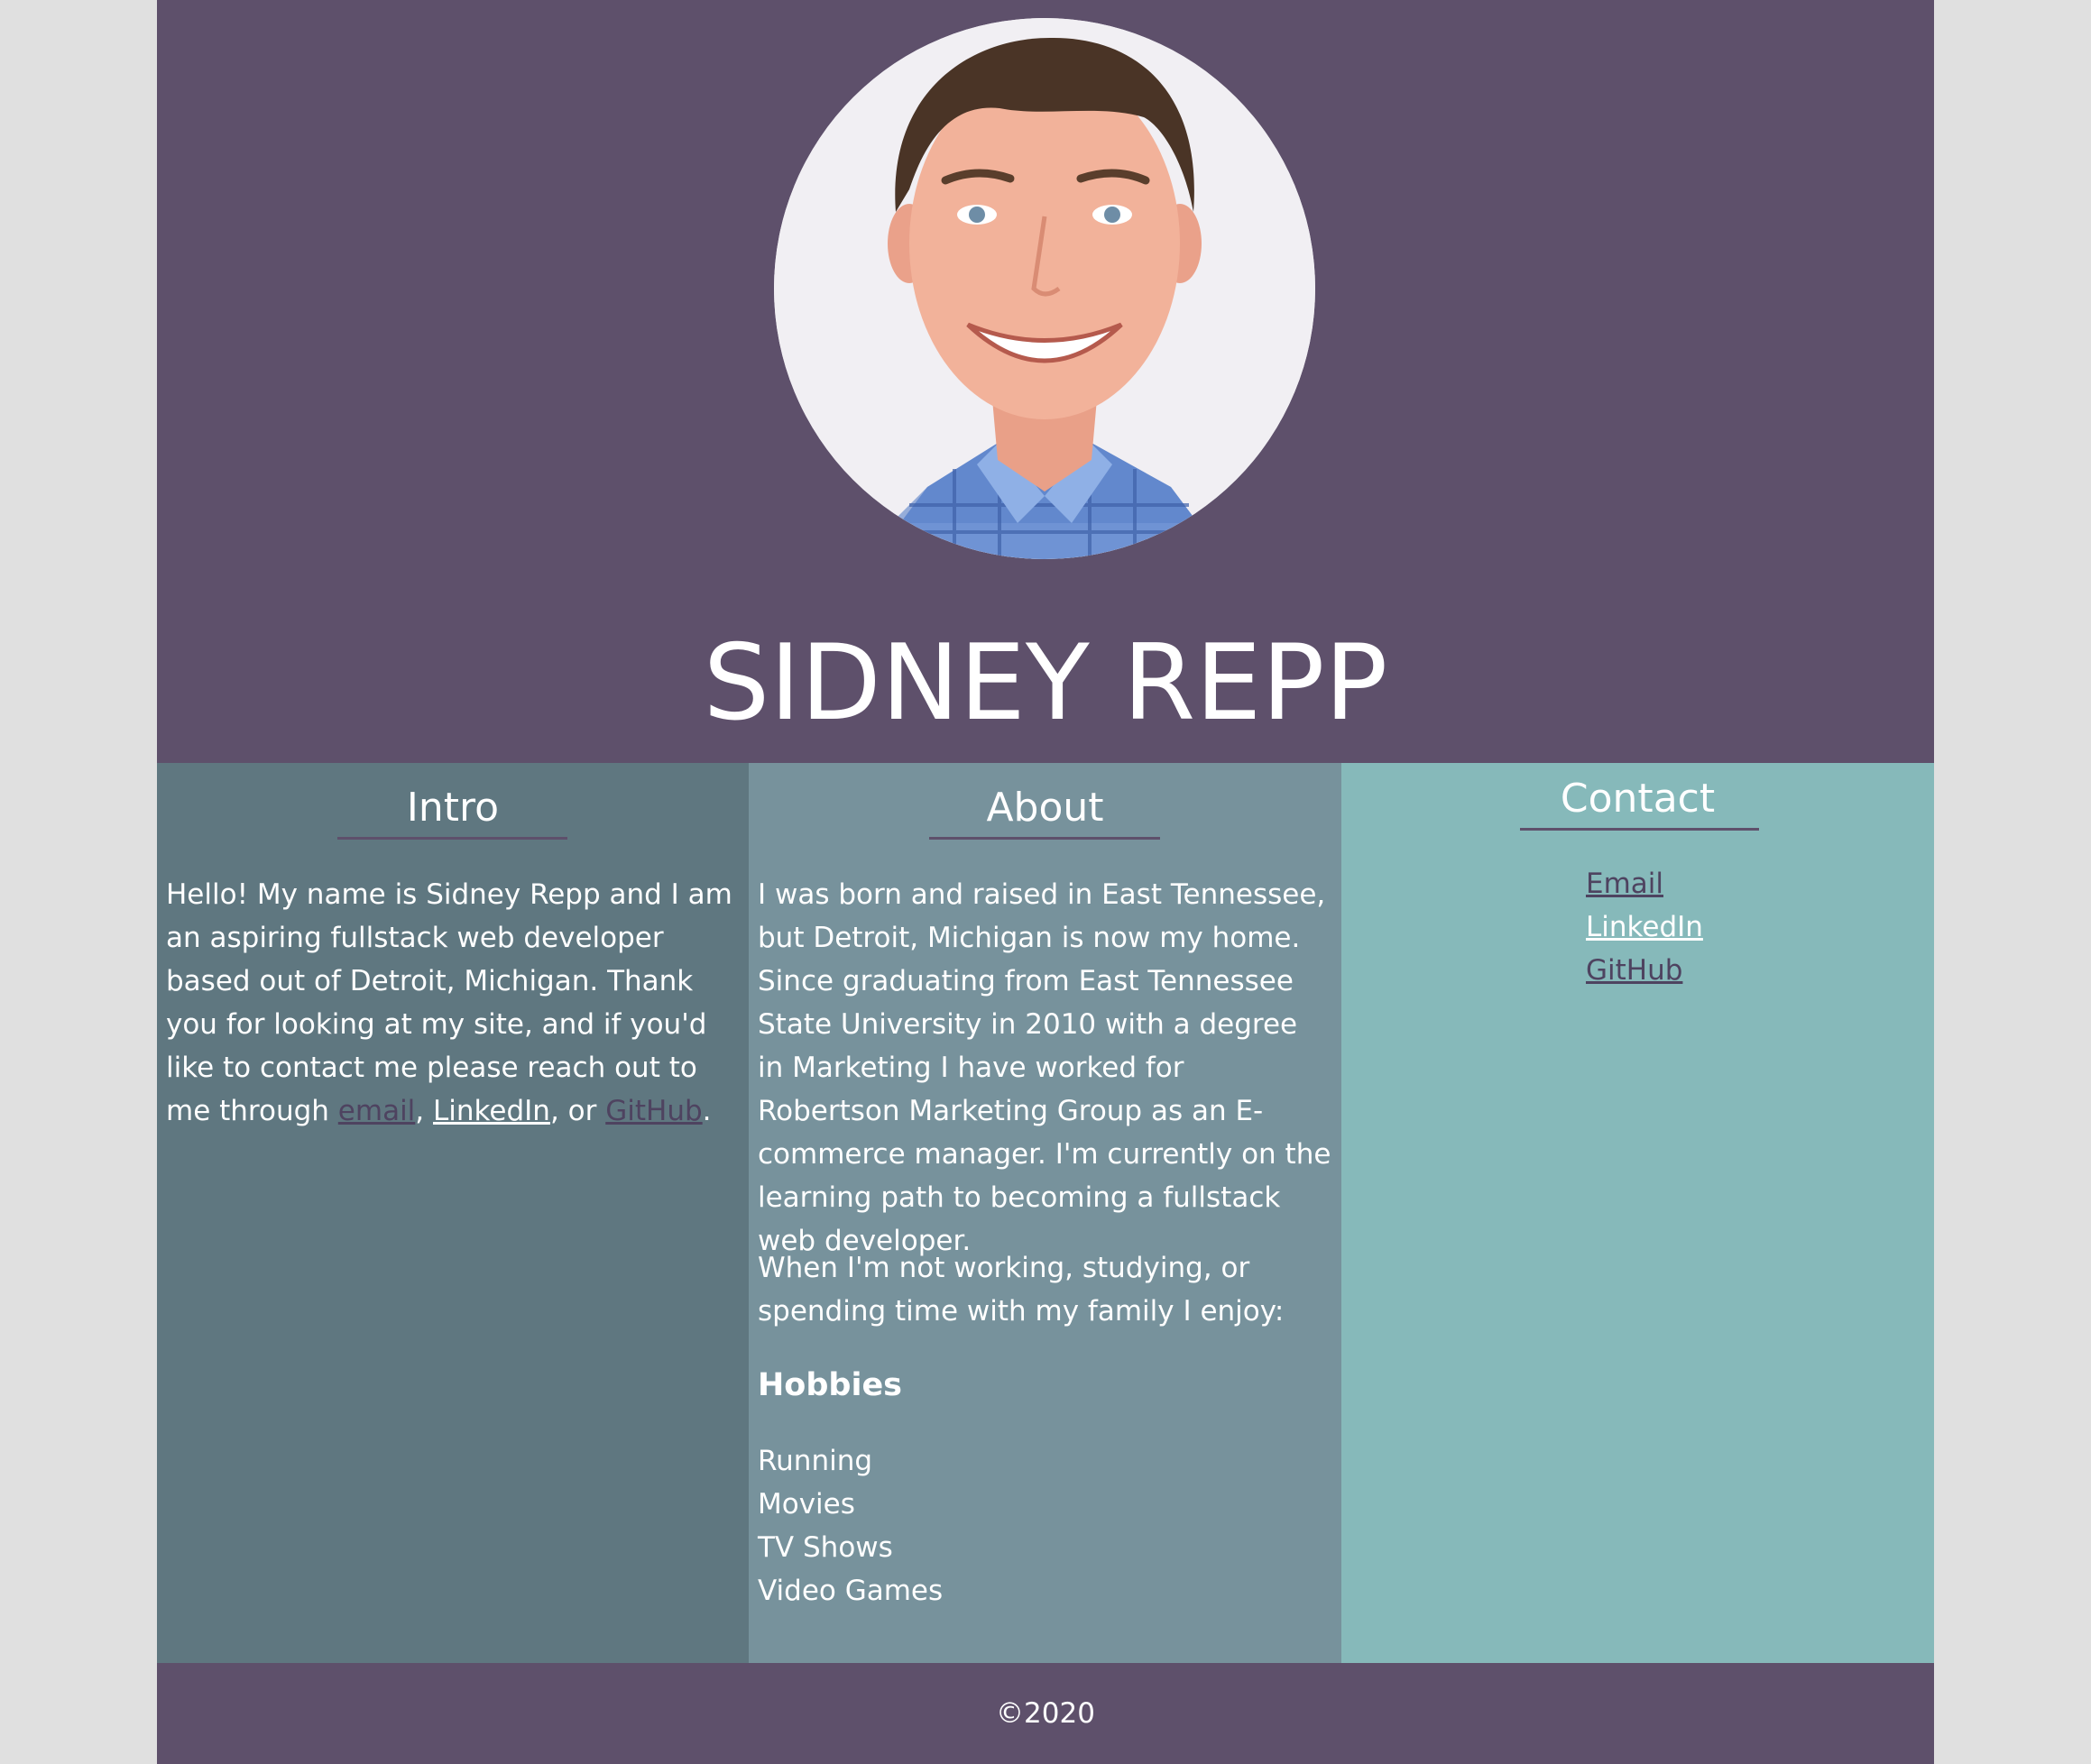 The height and width of the screenshot is (1764, 2091). I want to click on contact-heading-underline, so click(1639, 829).